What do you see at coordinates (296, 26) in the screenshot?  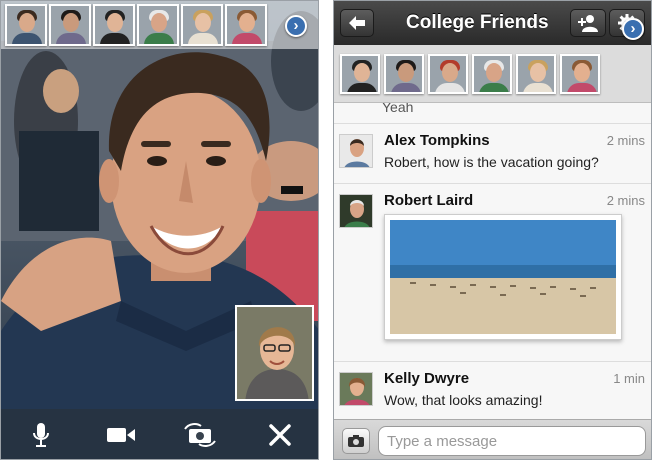 I see `more-participants-button: ›` at bounding box center [296, 26].